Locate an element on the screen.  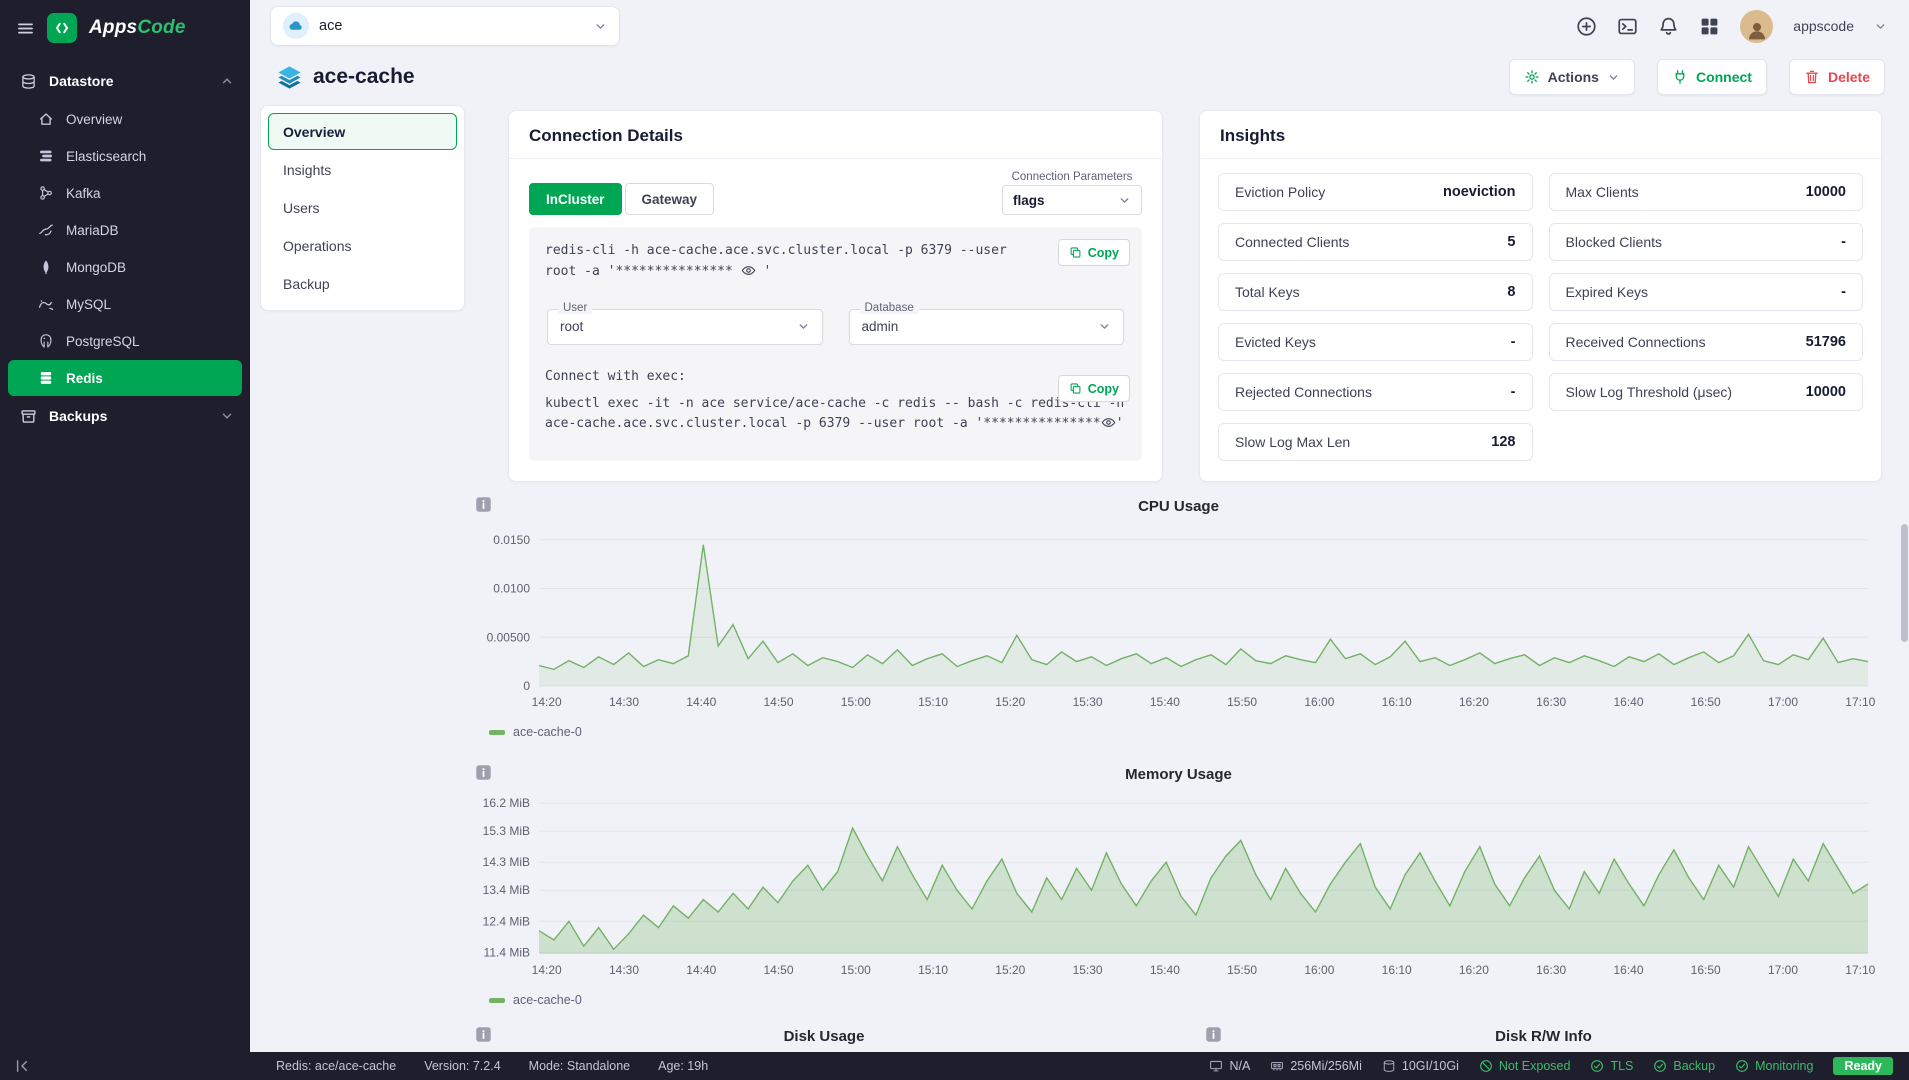
tab-backup: Backup is located at coordinates (362, 283).